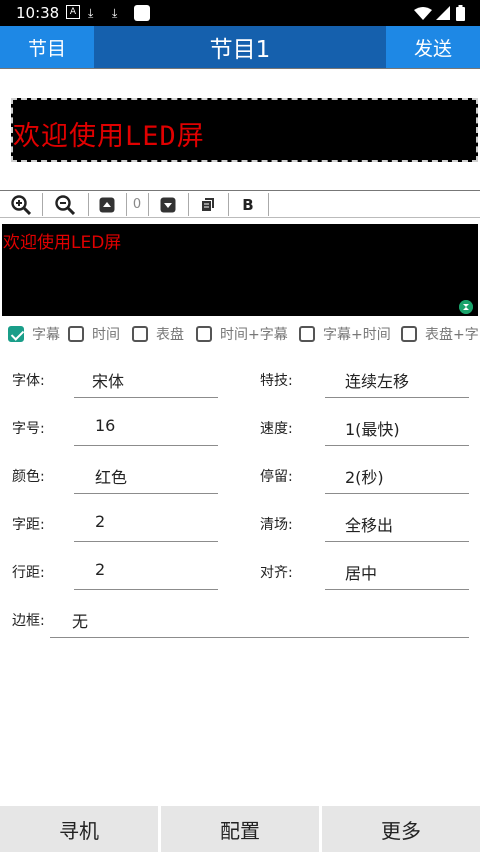  I want to click on mode-subtitle-time-checkbox: 字幕+时间, so click(345, 334).